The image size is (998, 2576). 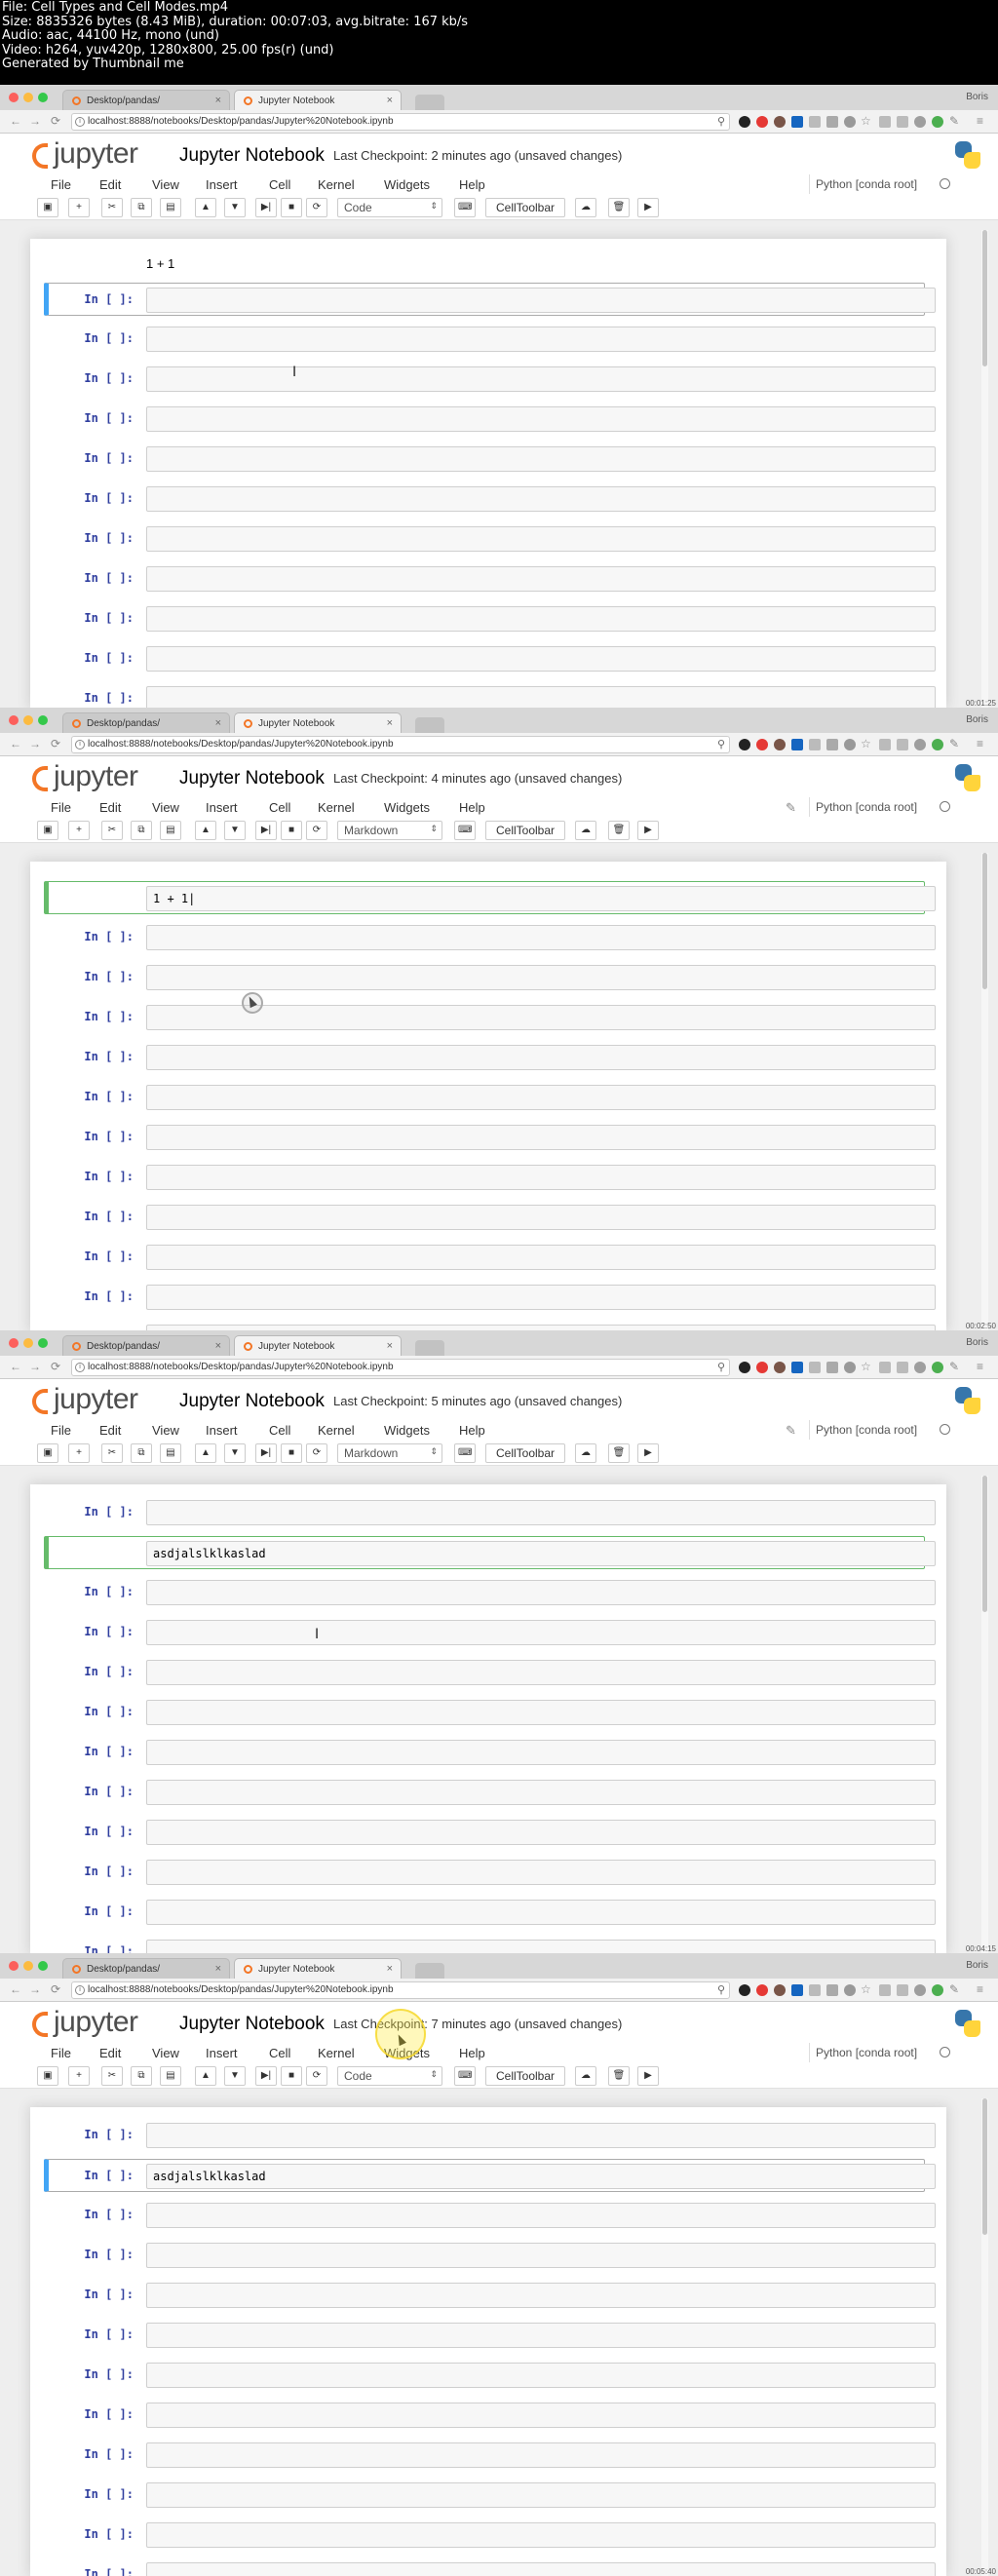 What do you see at coordinates (619, 2076) in the screenshot?
I see `trash-icon: 🗑` at bounding box center [619, 2076].